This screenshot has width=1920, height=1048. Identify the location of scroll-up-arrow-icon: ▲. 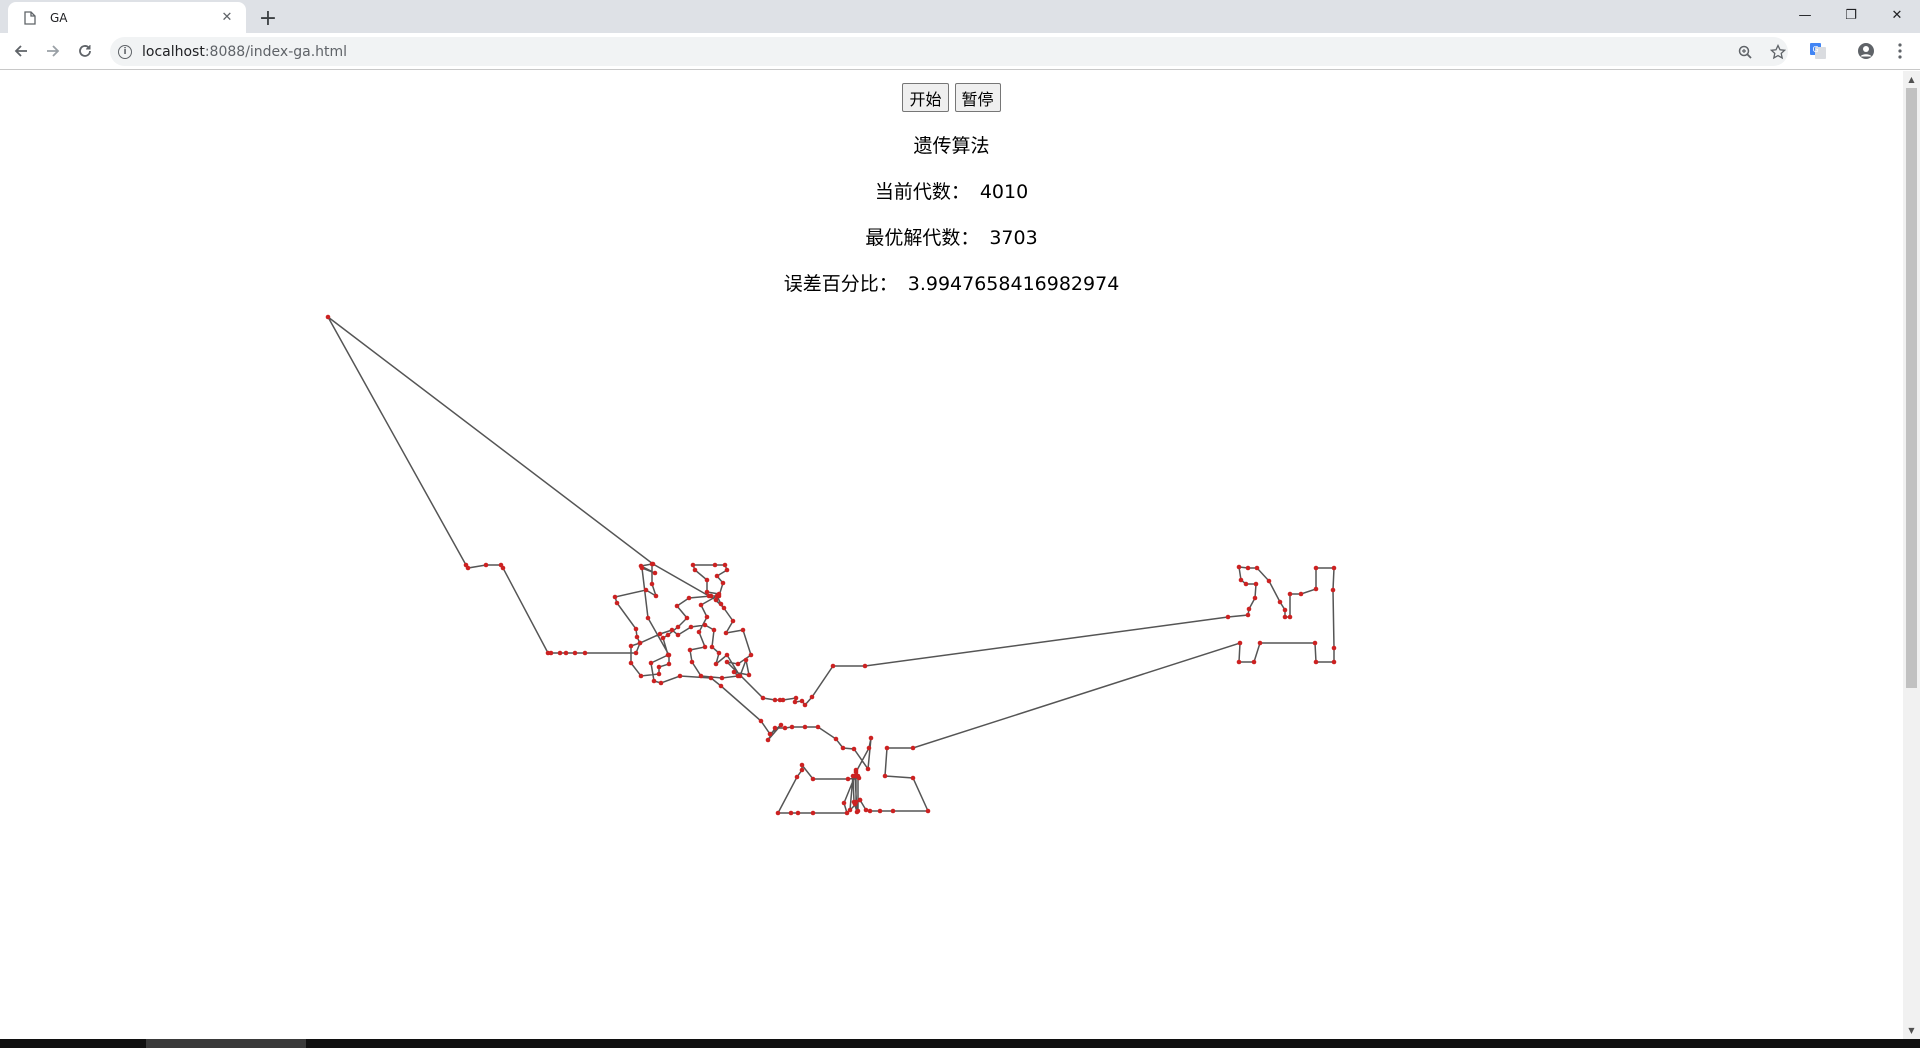
(1911, 79).